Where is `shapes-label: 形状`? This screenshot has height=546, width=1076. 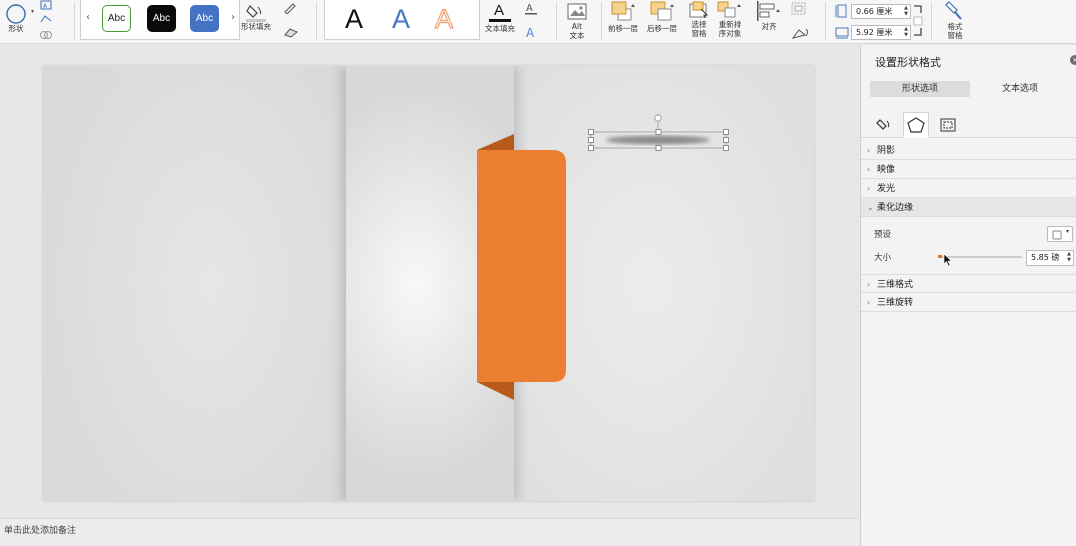
shapes-label: 形状 is located at coordinates (16, 28).